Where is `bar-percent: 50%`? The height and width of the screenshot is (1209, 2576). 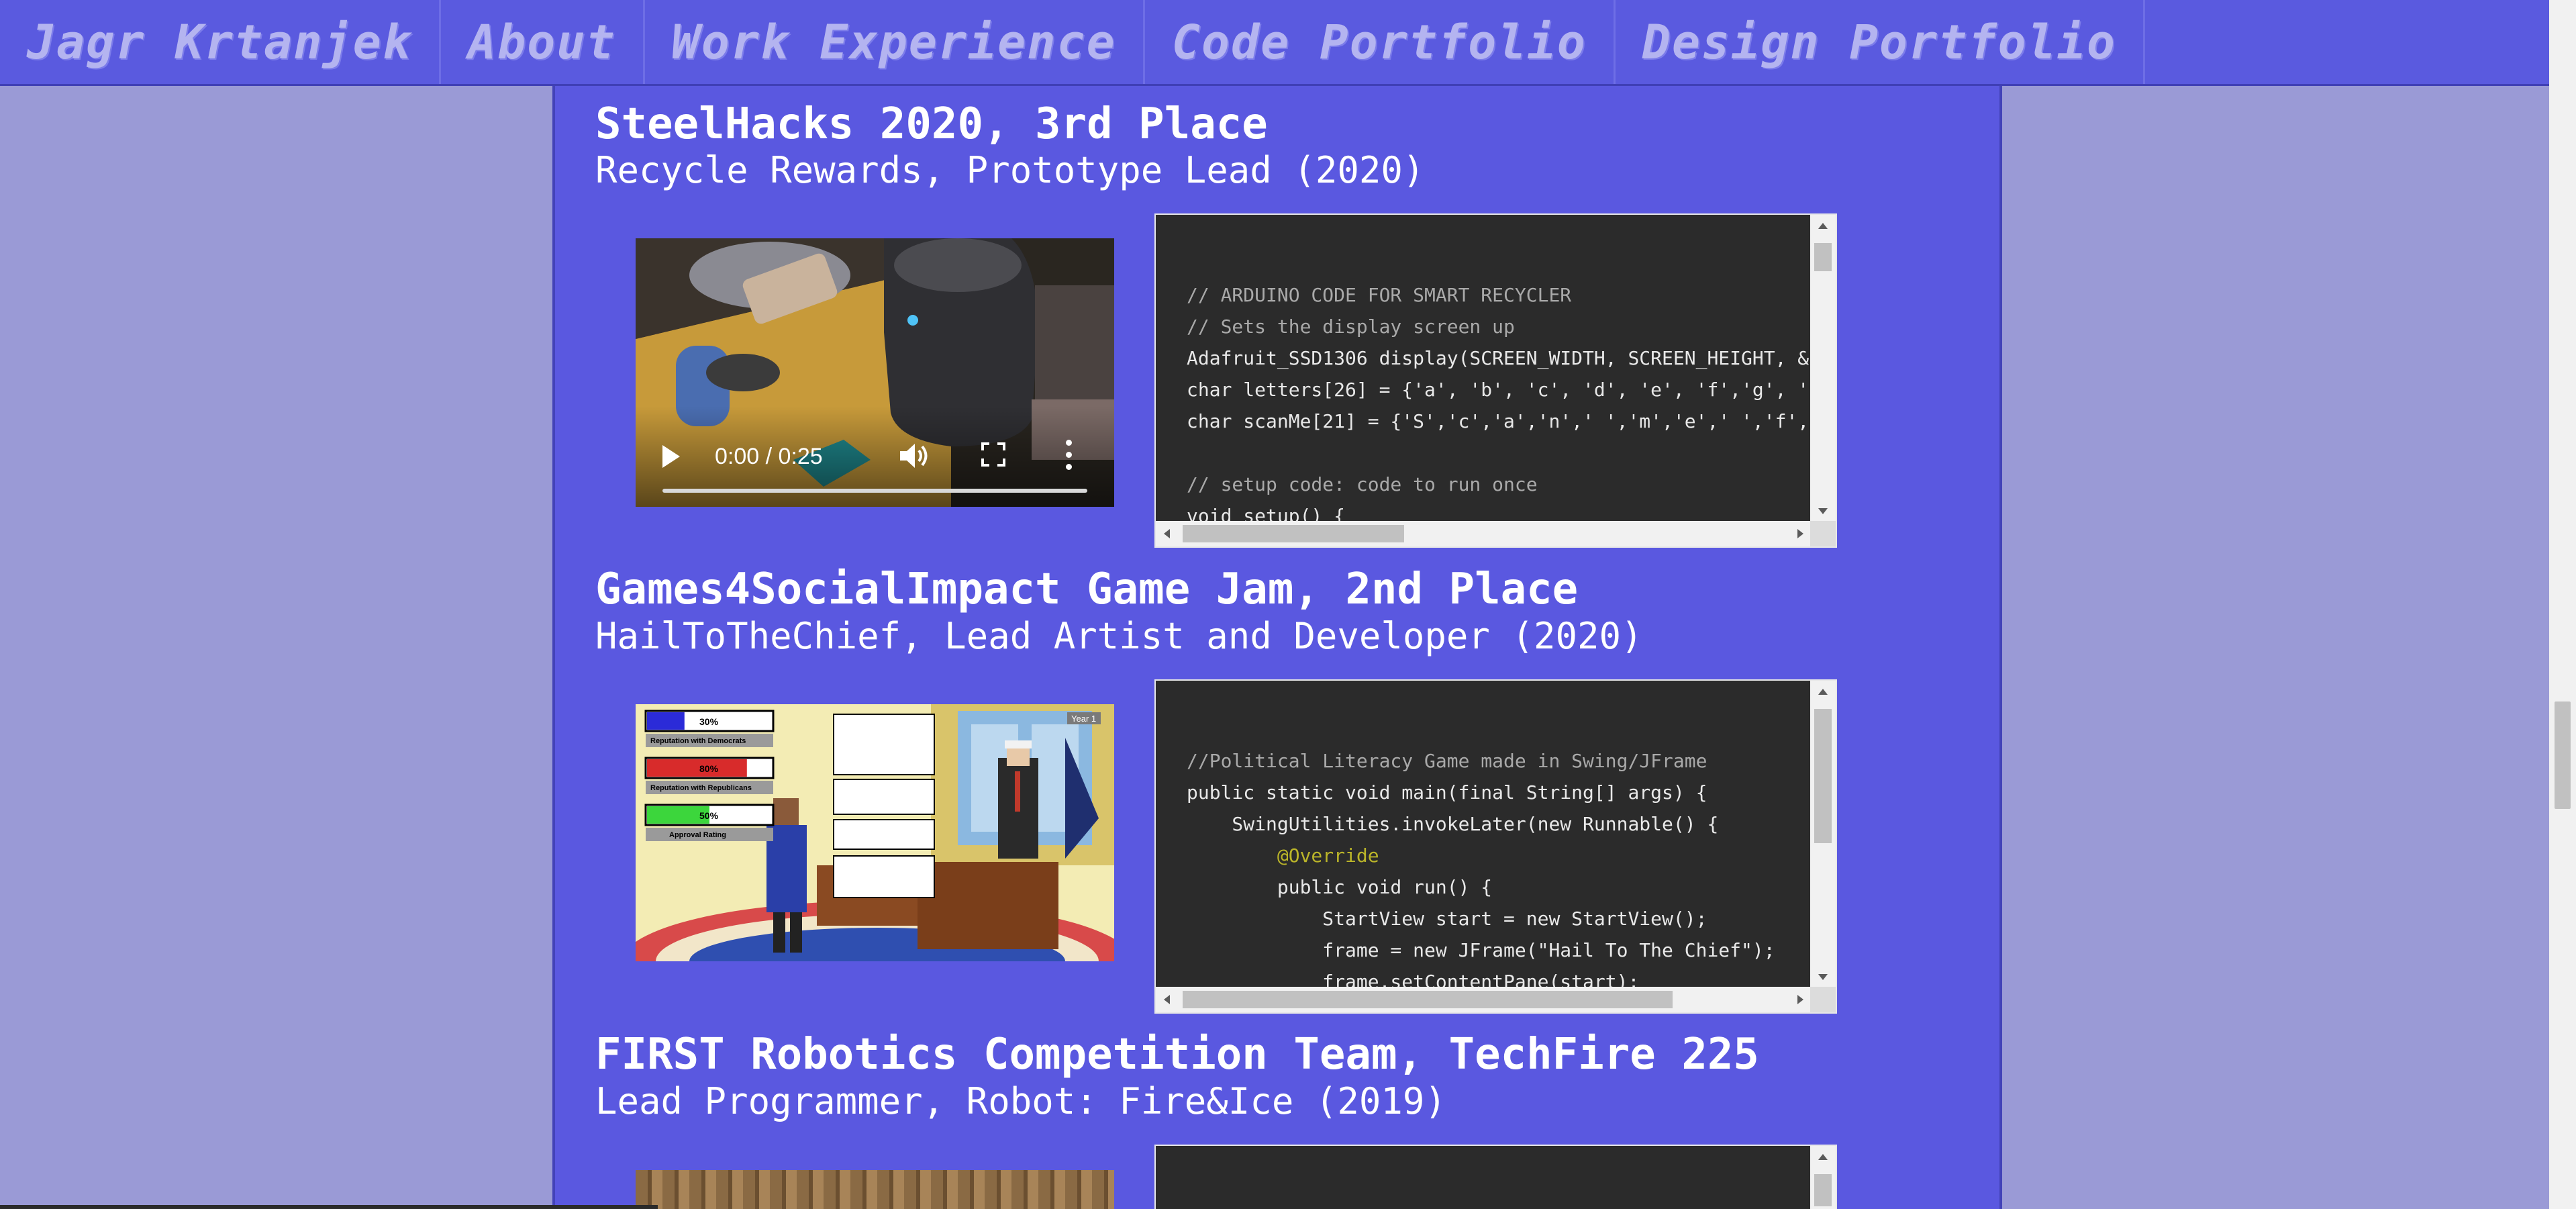
bar-percent: 50% is located at coordinates (709, 815).